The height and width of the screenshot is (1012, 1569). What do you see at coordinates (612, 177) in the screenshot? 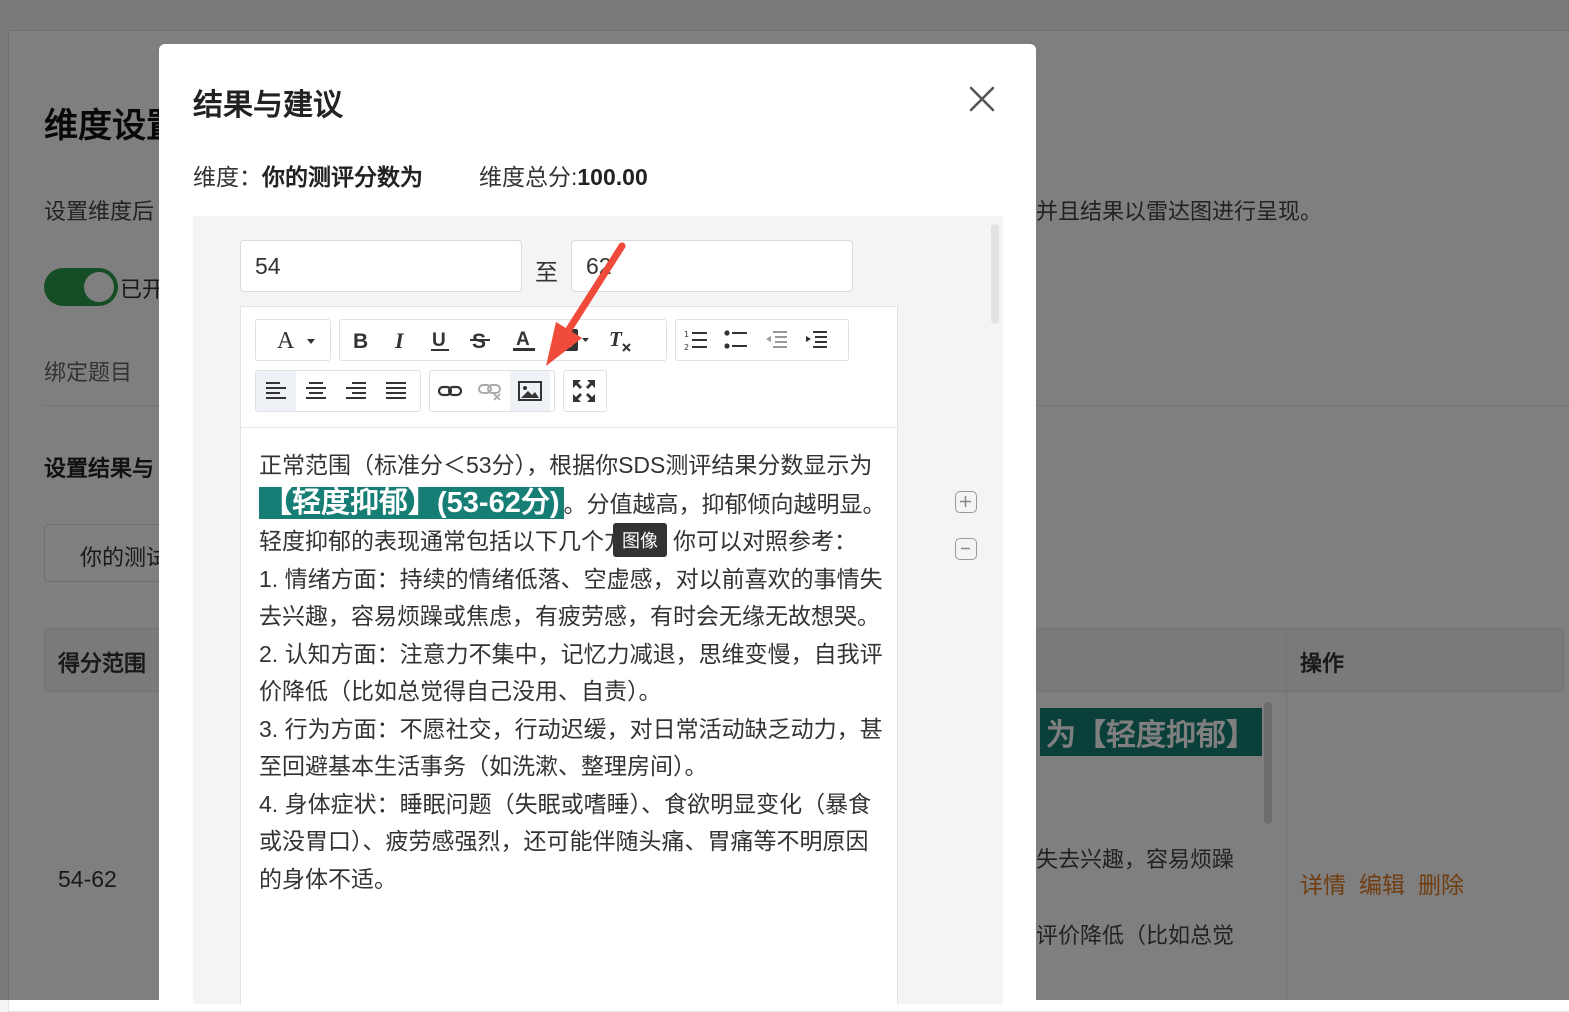
I see `total-score-value: 100.00` at bounding box center [612, 177].